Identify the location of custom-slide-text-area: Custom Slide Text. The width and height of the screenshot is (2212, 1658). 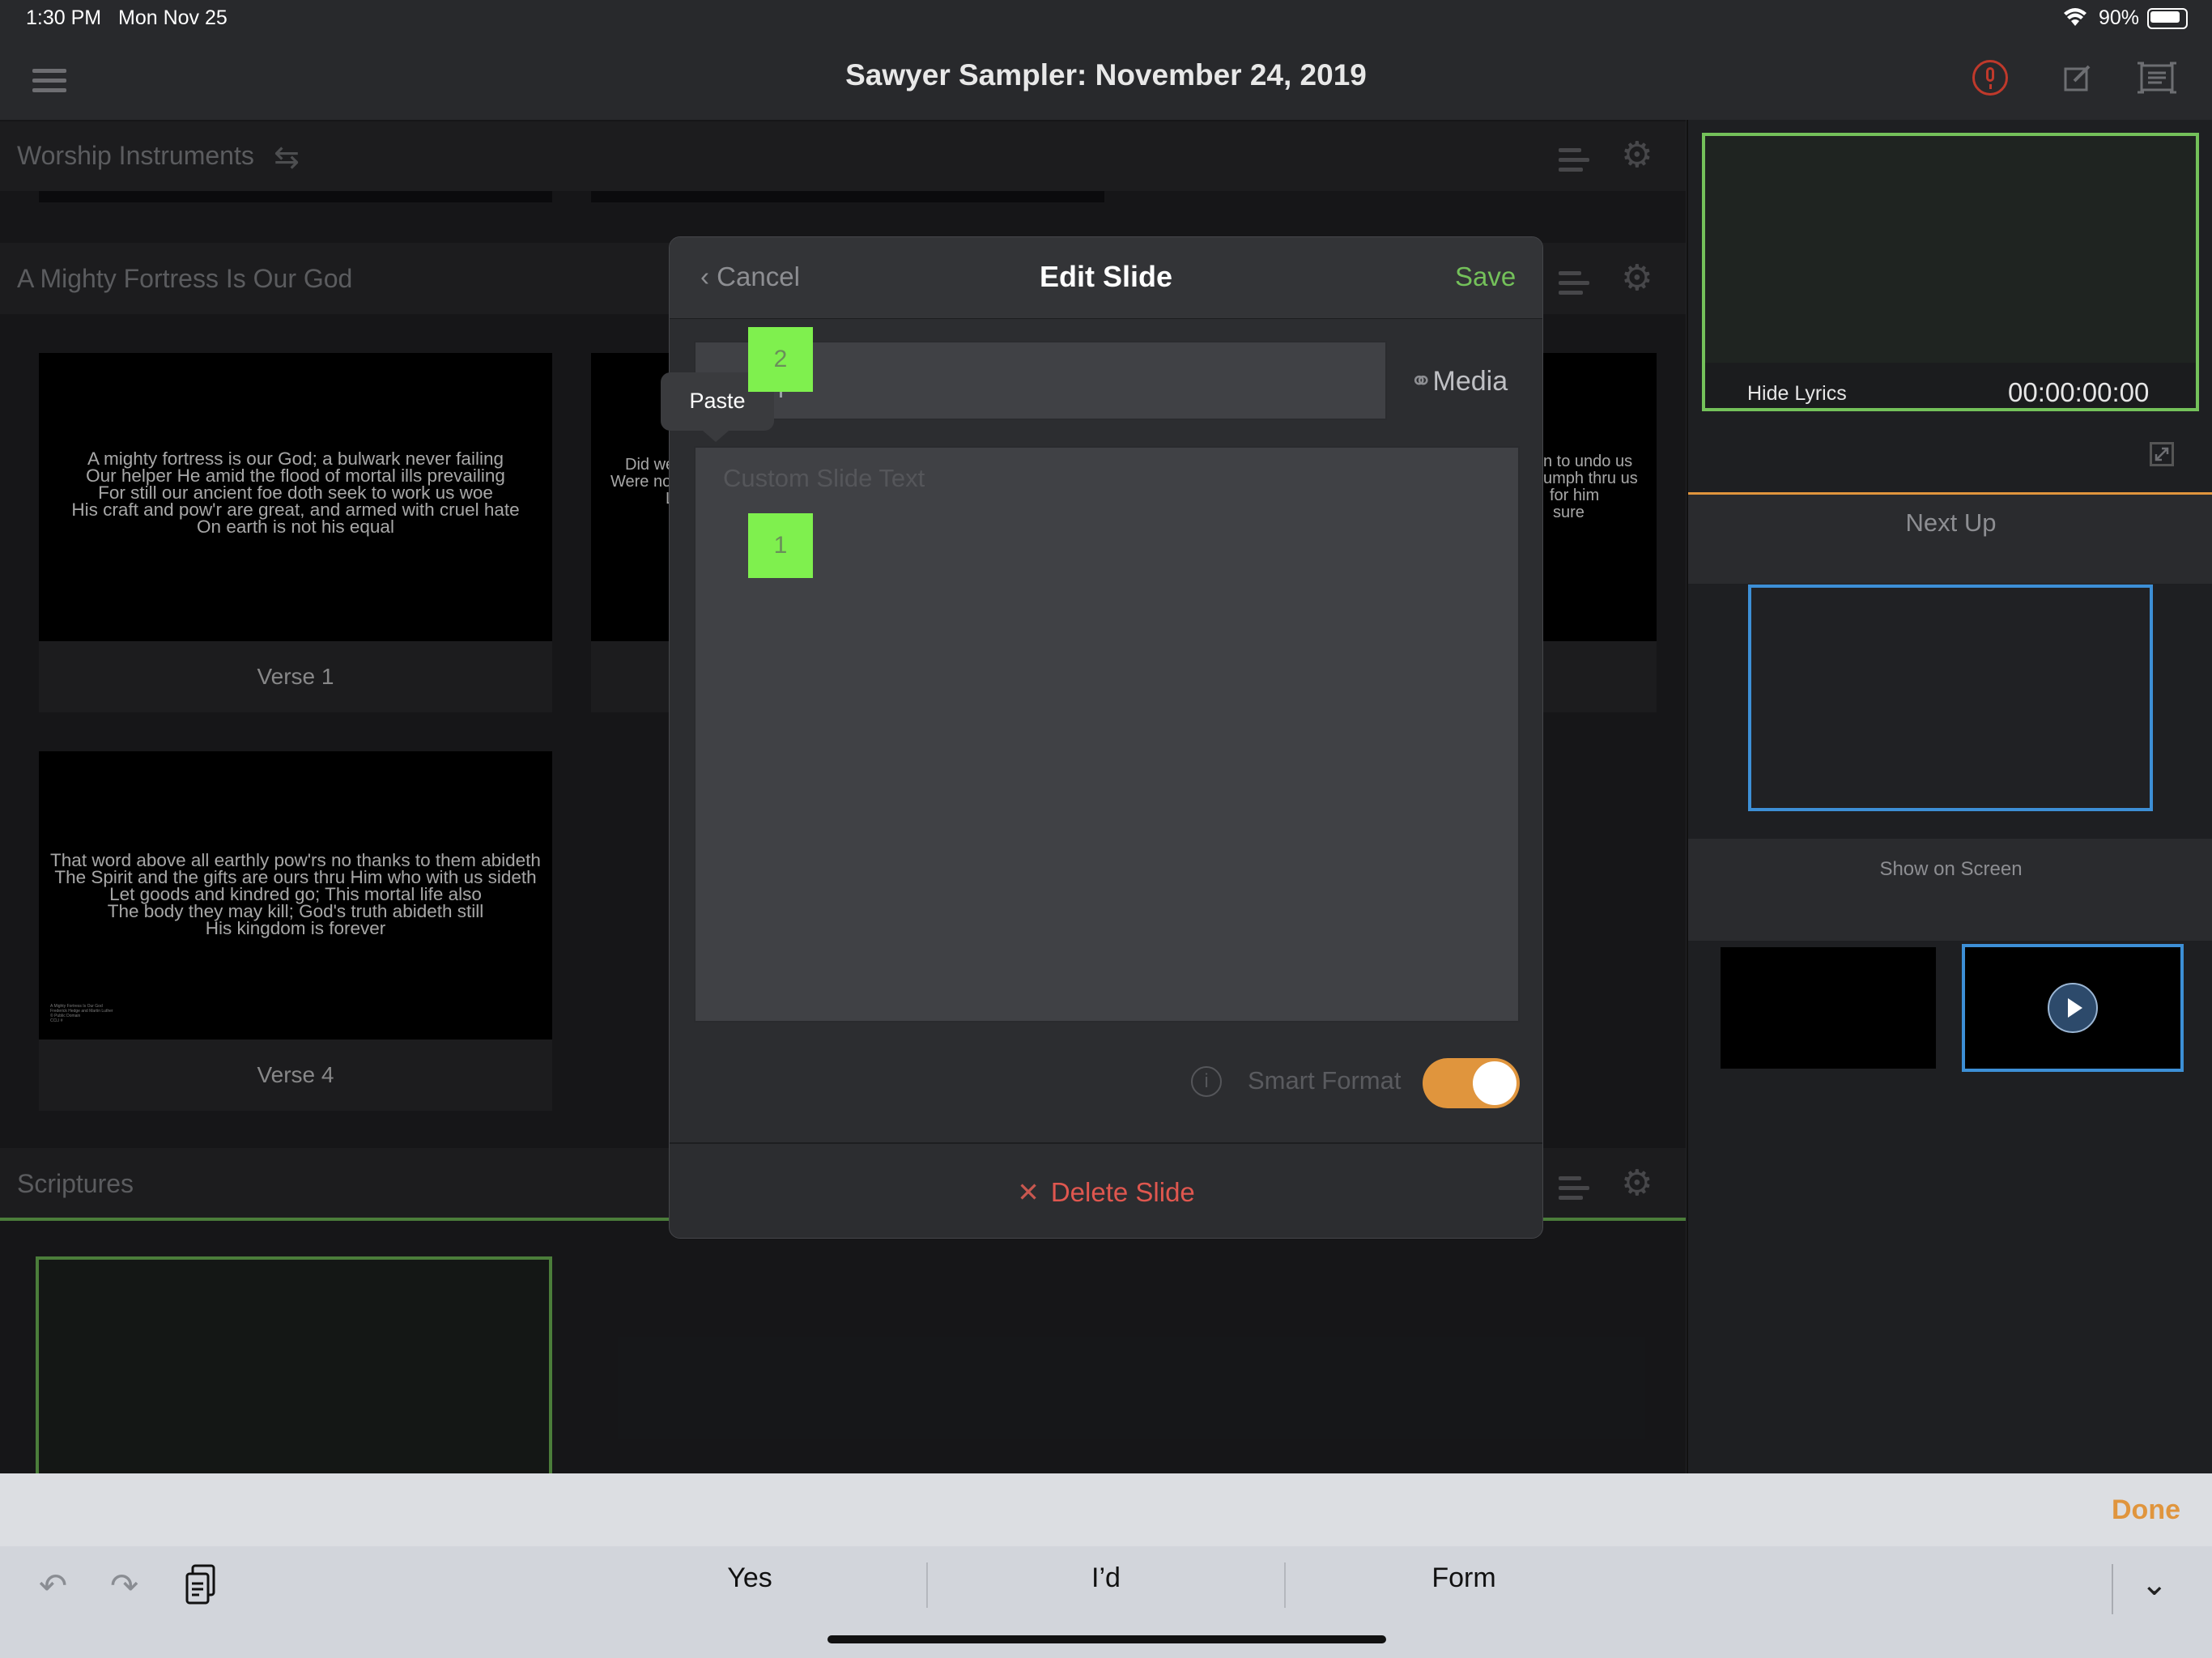
(1107, 734).